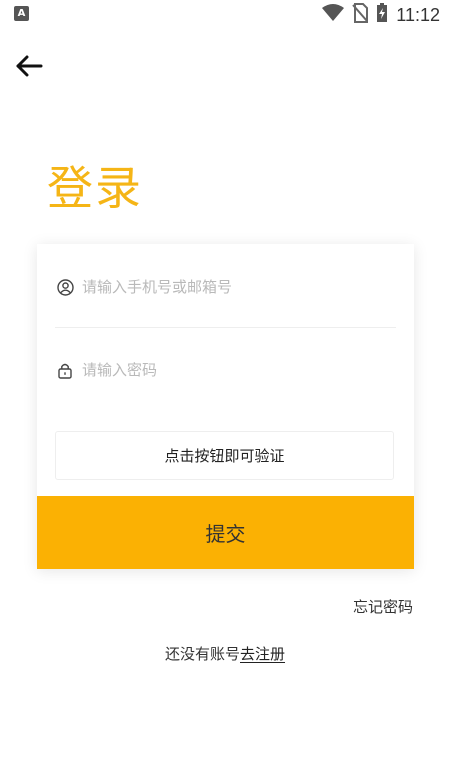 The image size is (450, 778). I want to click on status-time: 11:12, so click(418, 14).